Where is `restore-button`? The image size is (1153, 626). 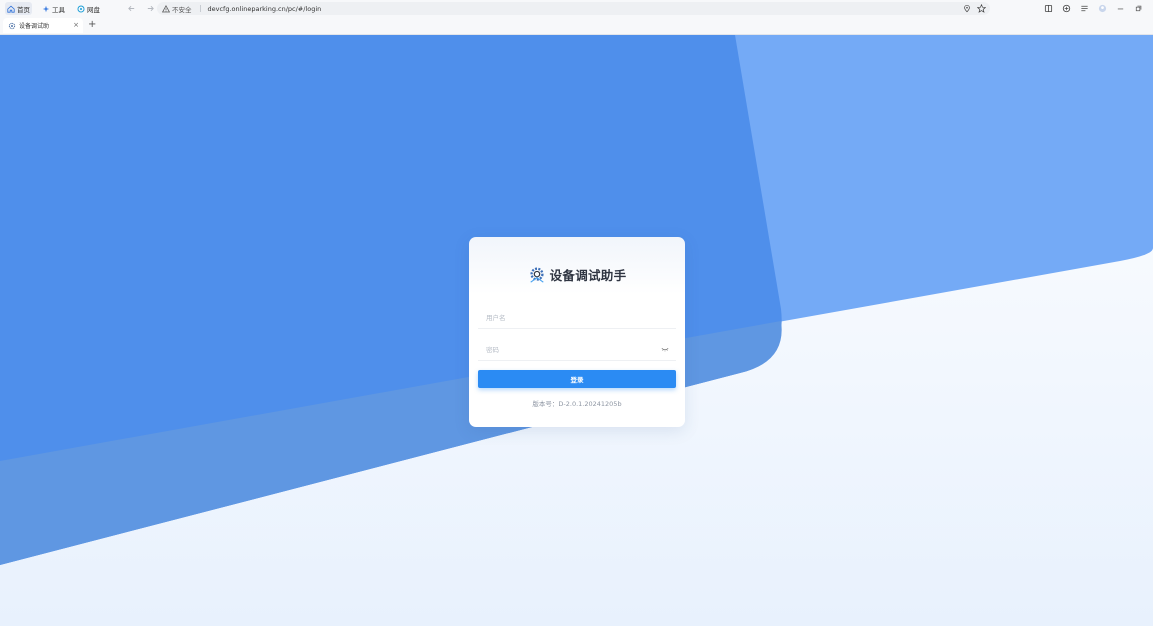 restore-button is located at coordinates (1138, 8).